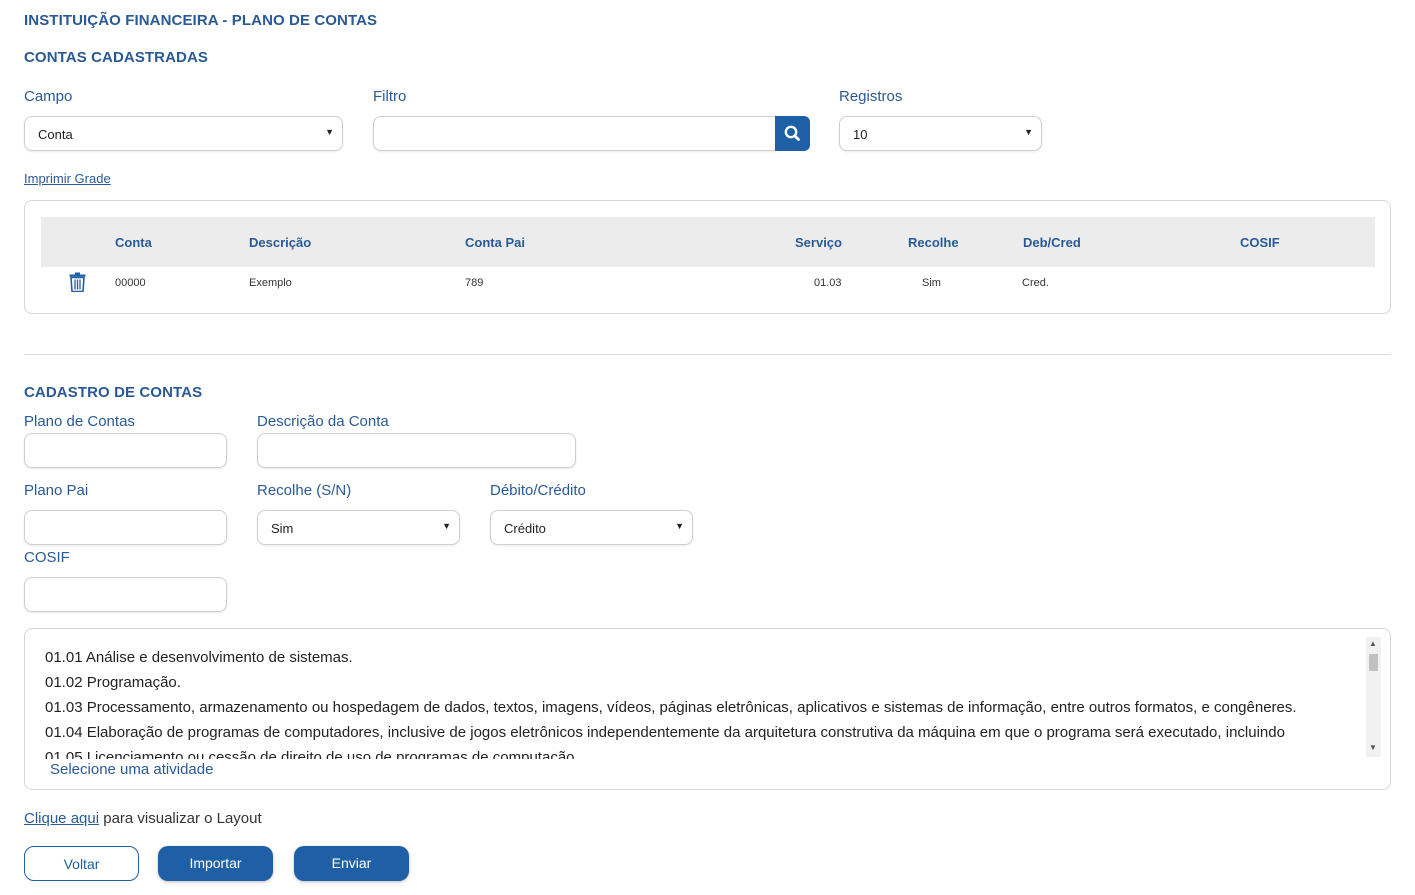  I want to click on search-button, so click(792, 133).